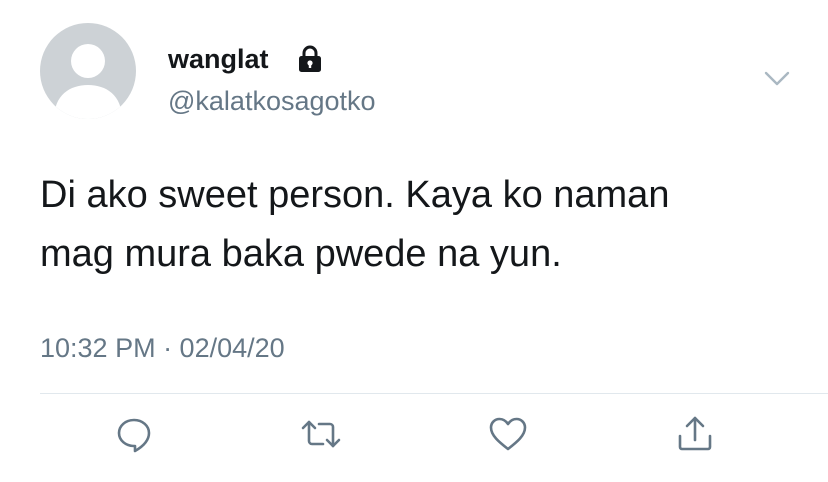 This screenshot has width=828, height=482. I want to click on retweet-arrows-icon, so click(321, 434).